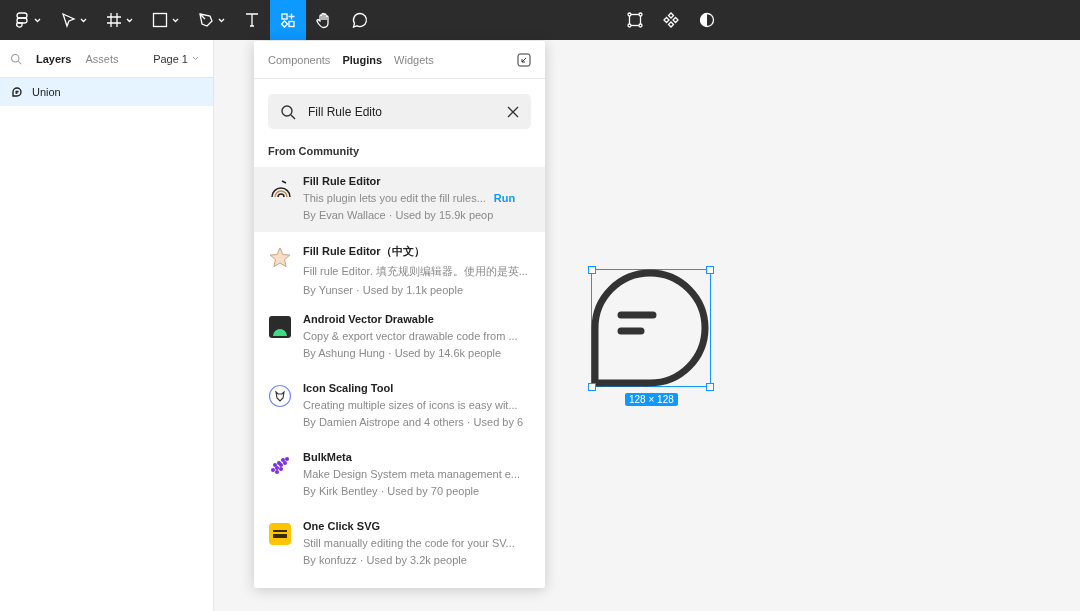  I want to click on plugin-item: Fill Rule Editor（中文） Fill rule Editor. 填充规则编辑器。使用的是英... By Yunser · Used by 1.1k people, so click(399, 268).